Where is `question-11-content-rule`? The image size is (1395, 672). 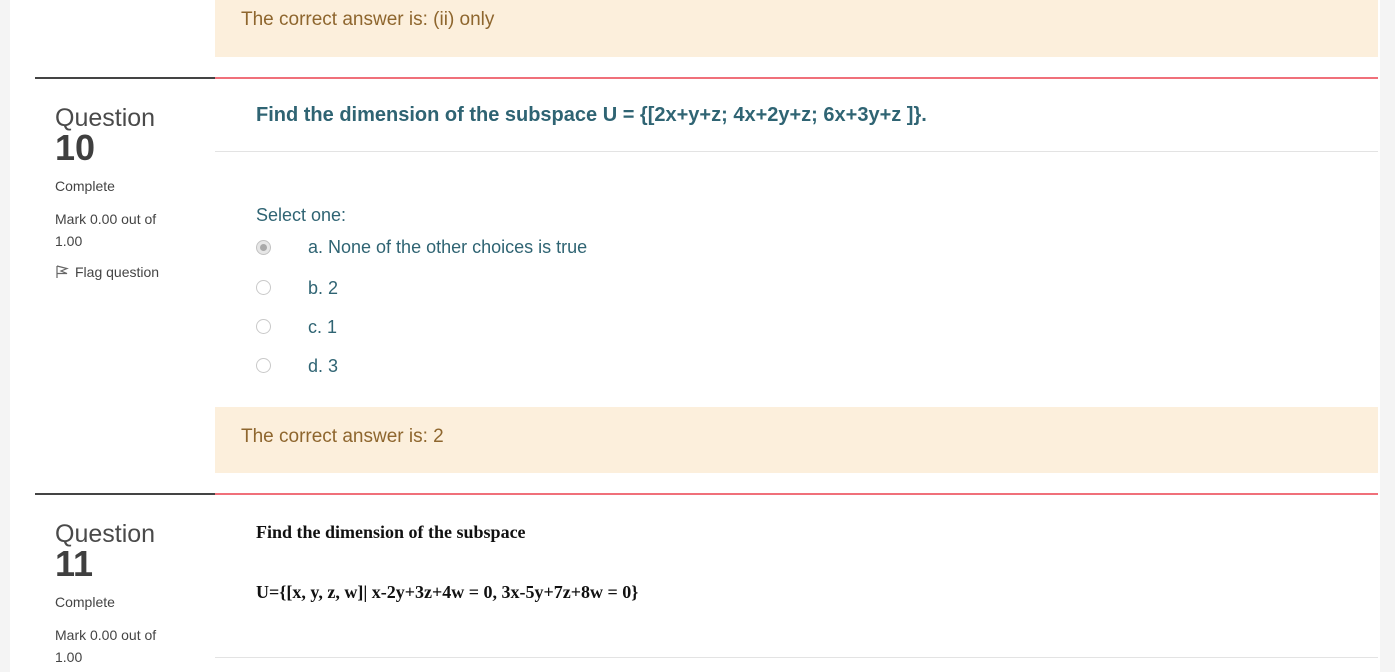
question-11-content-rule is located at coordinates (796, 494).